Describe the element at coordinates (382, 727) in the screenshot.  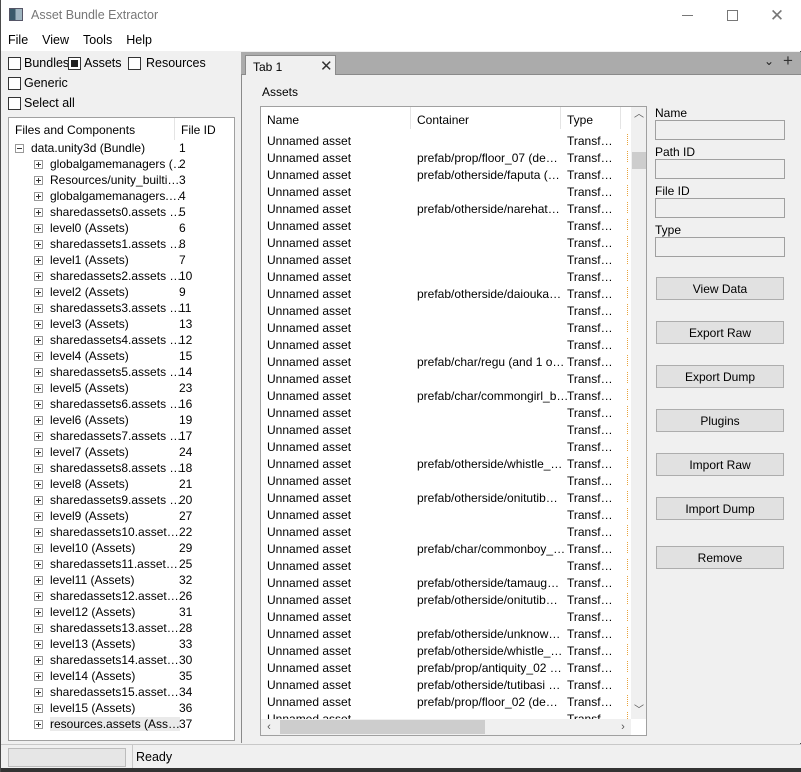
I see `horizontal-scroll-thumb` at that location.